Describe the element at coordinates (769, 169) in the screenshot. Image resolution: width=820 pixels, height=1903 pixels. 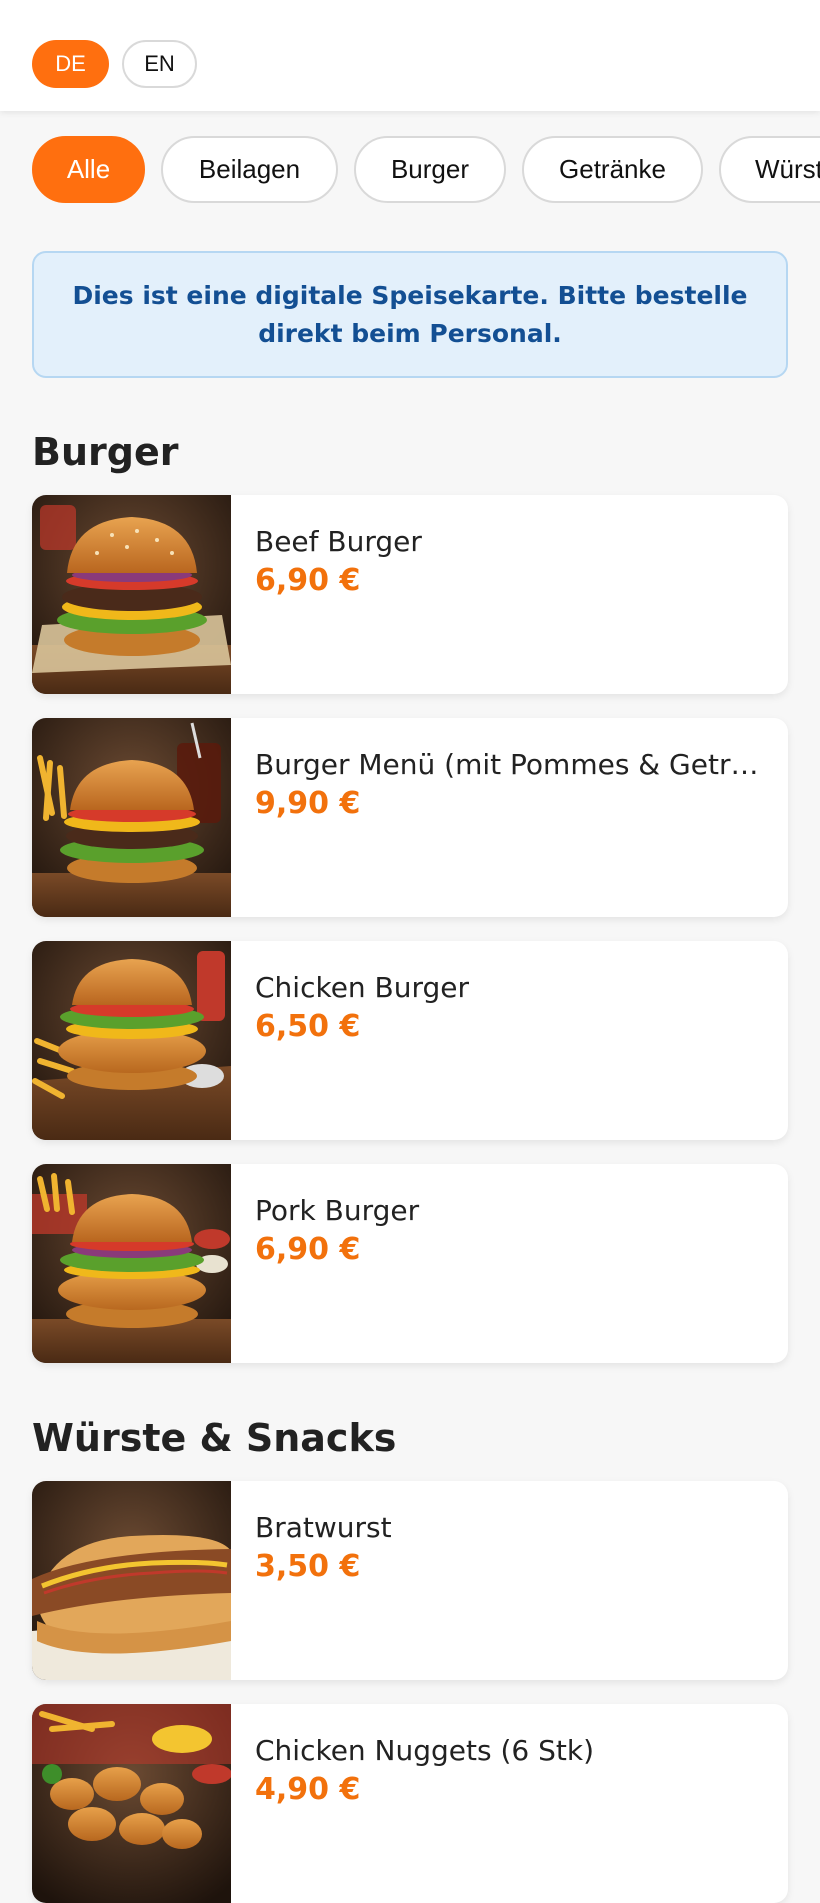
I see `category-pill-wuerste-snacks: Würste & Snacks` at that location.